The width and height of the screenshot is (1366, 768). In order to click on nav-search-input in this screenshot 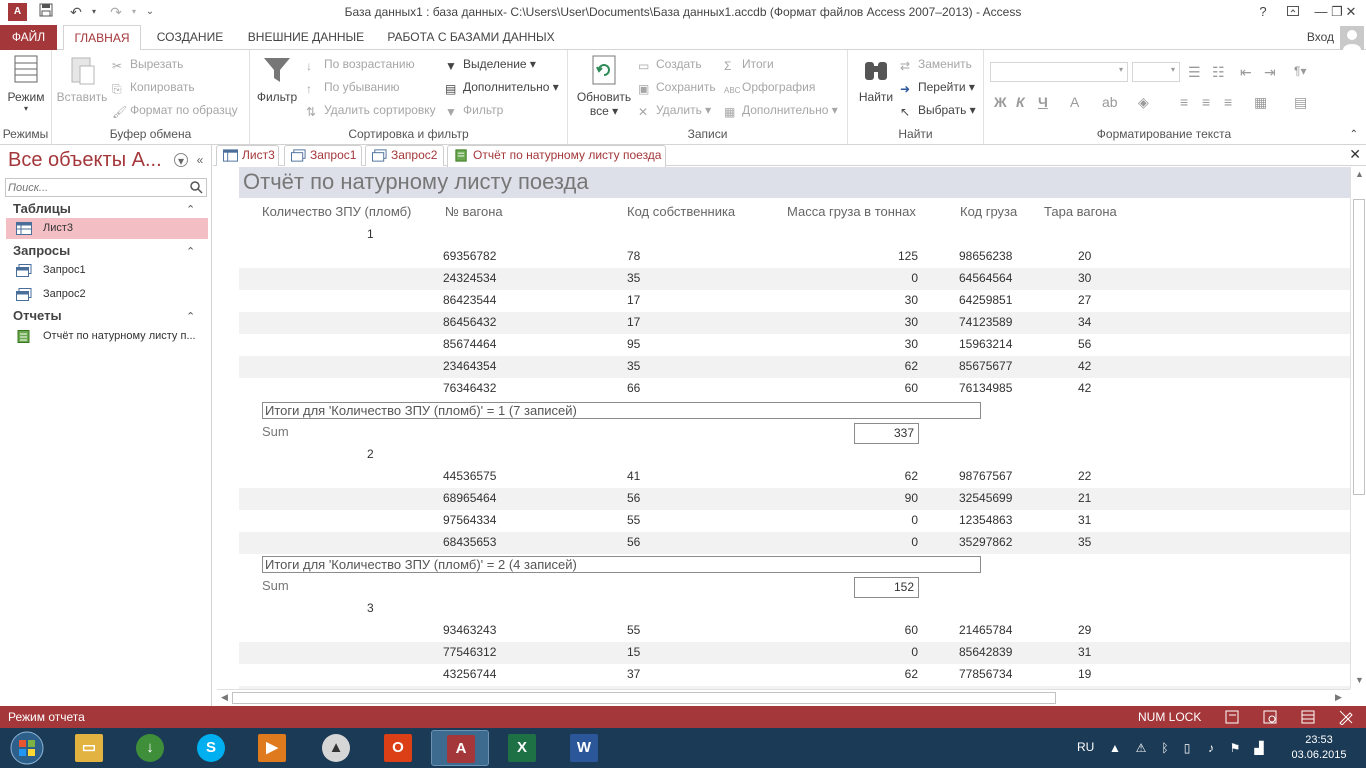, I will do `click(96, 187)`.